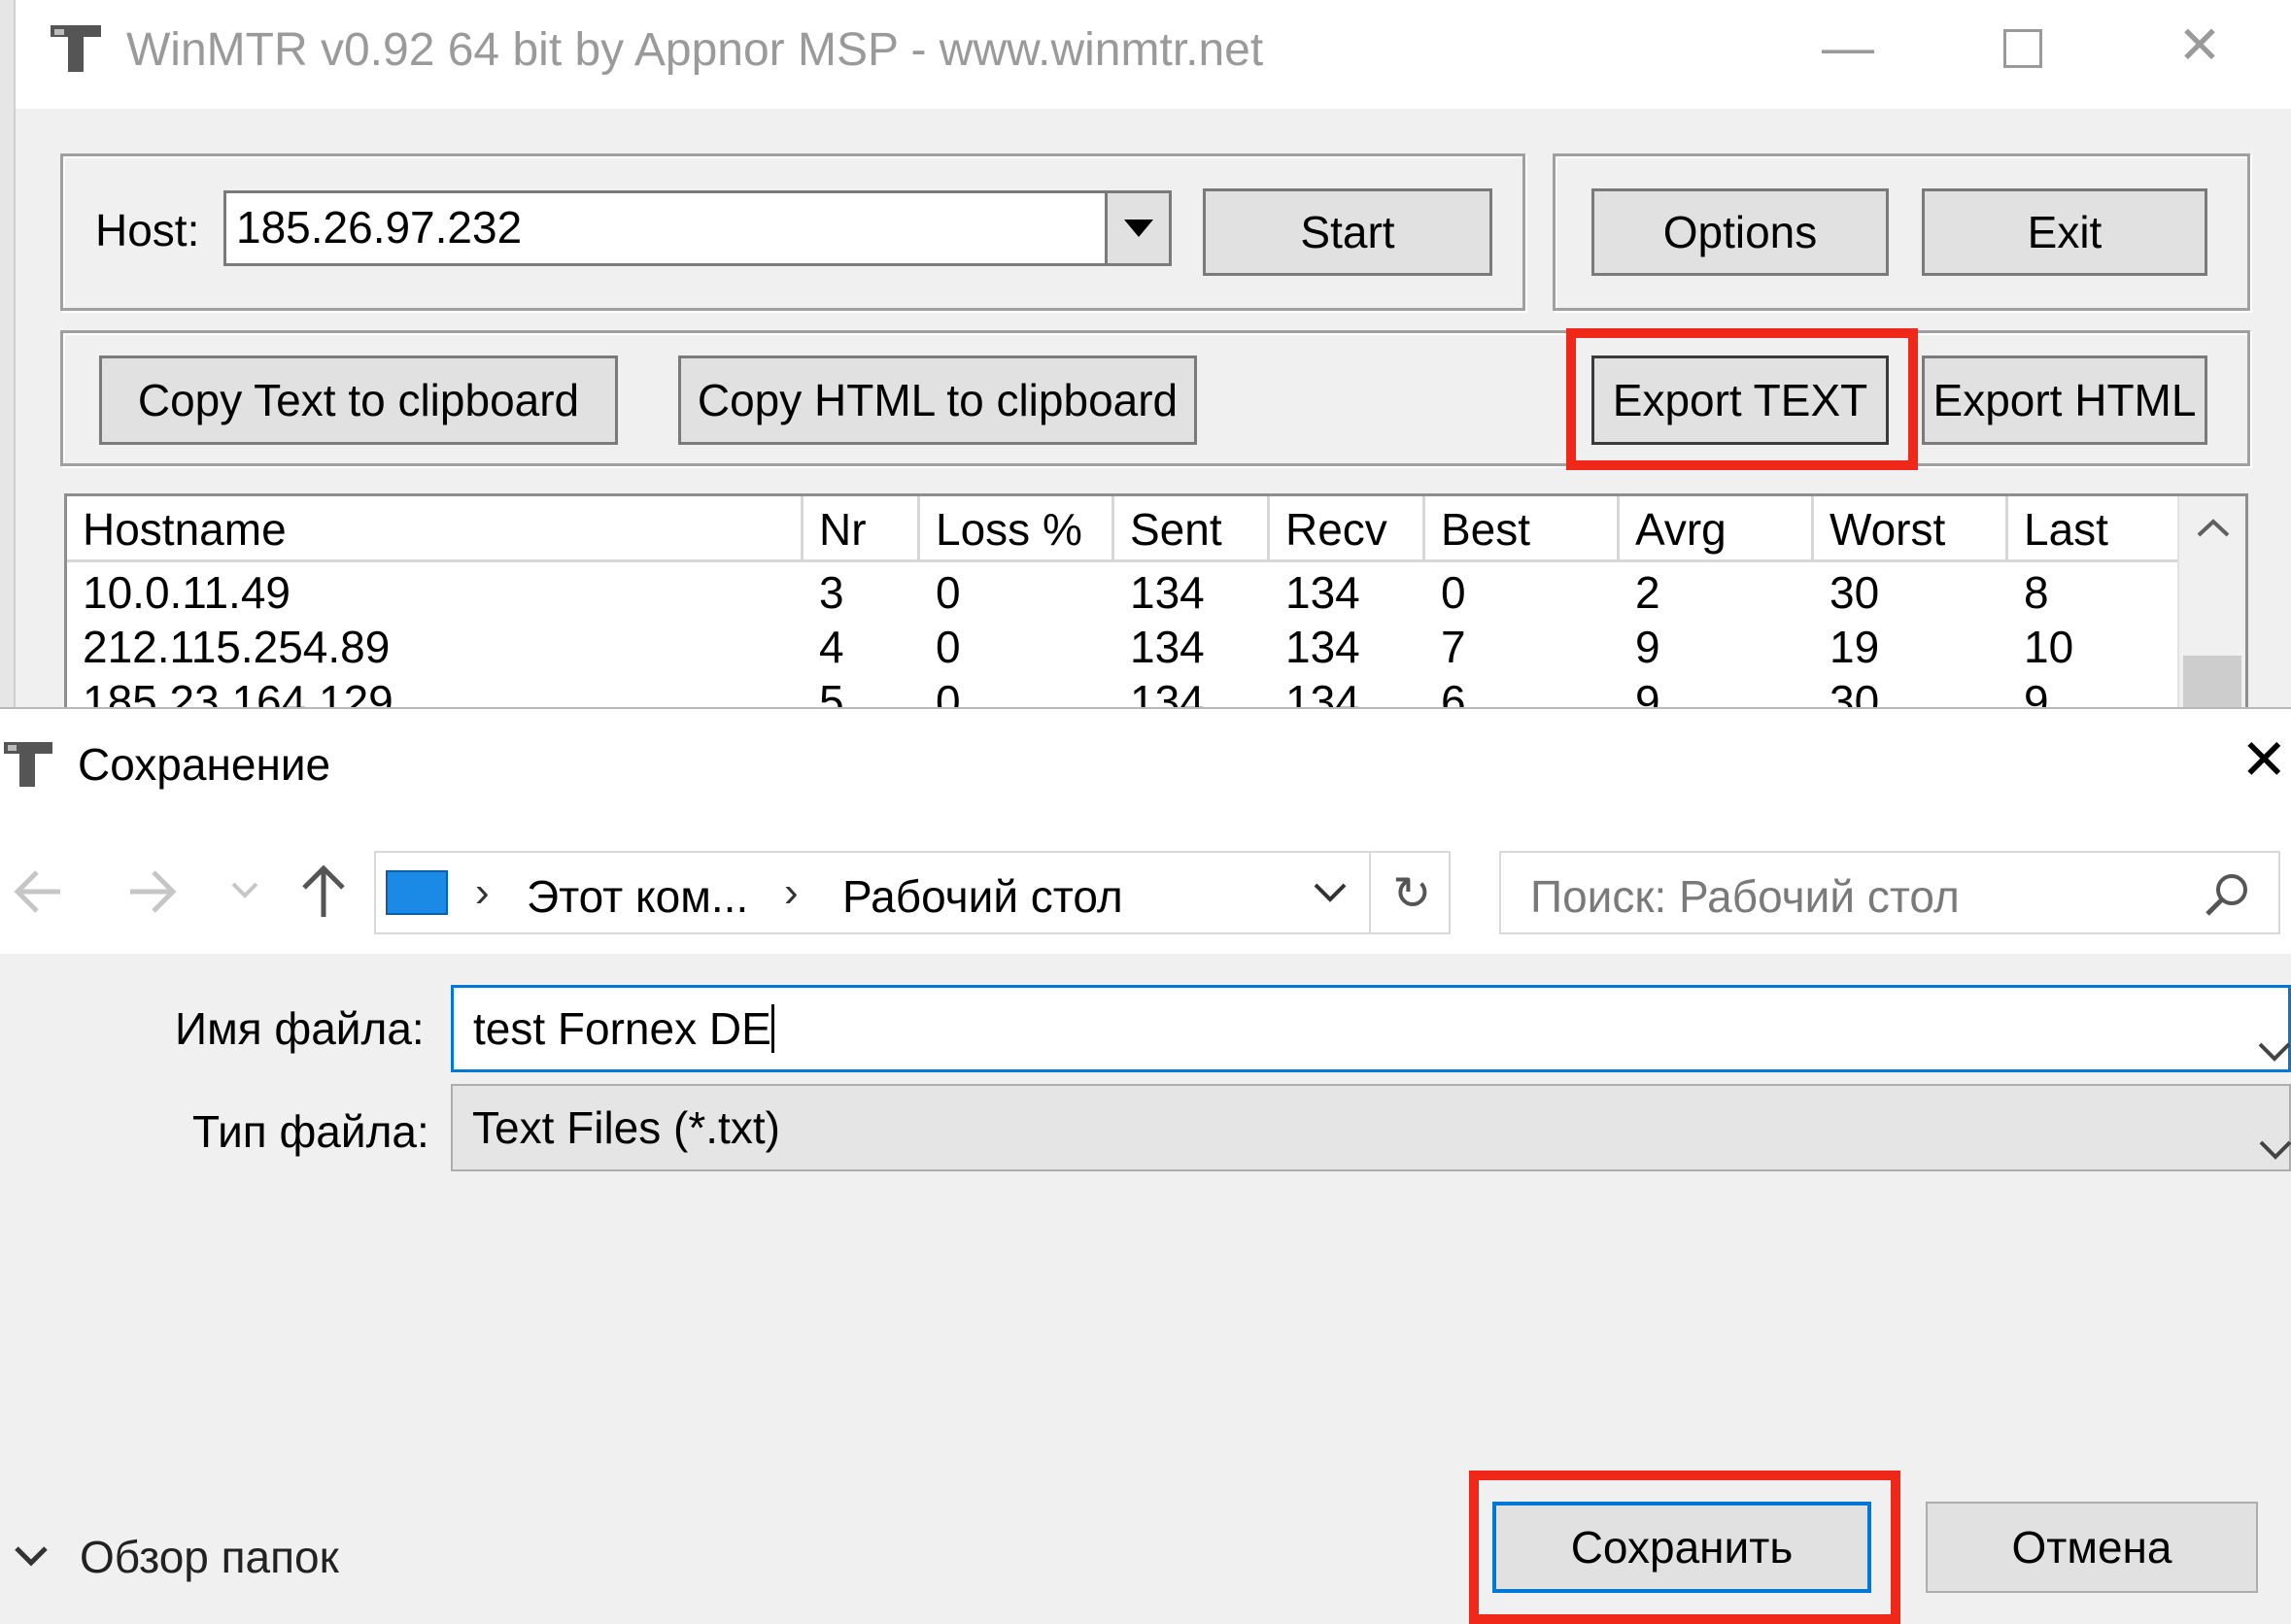  Describe the element at coordinates (1371, 1028) in the screenshot. I see `filename-field: test Fornex DE` at that location.